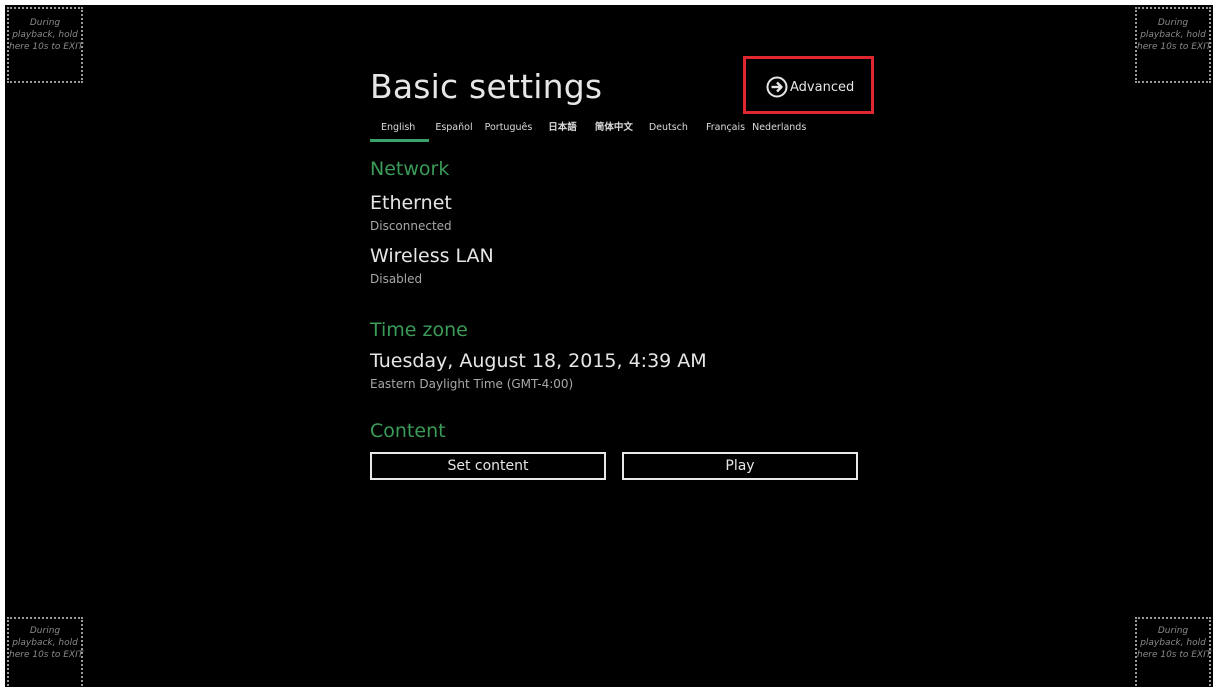 The height and width of the screenshot is (687, 1217). I want to click on tab-language-nederlands: Nederlands, so click(780, 128).